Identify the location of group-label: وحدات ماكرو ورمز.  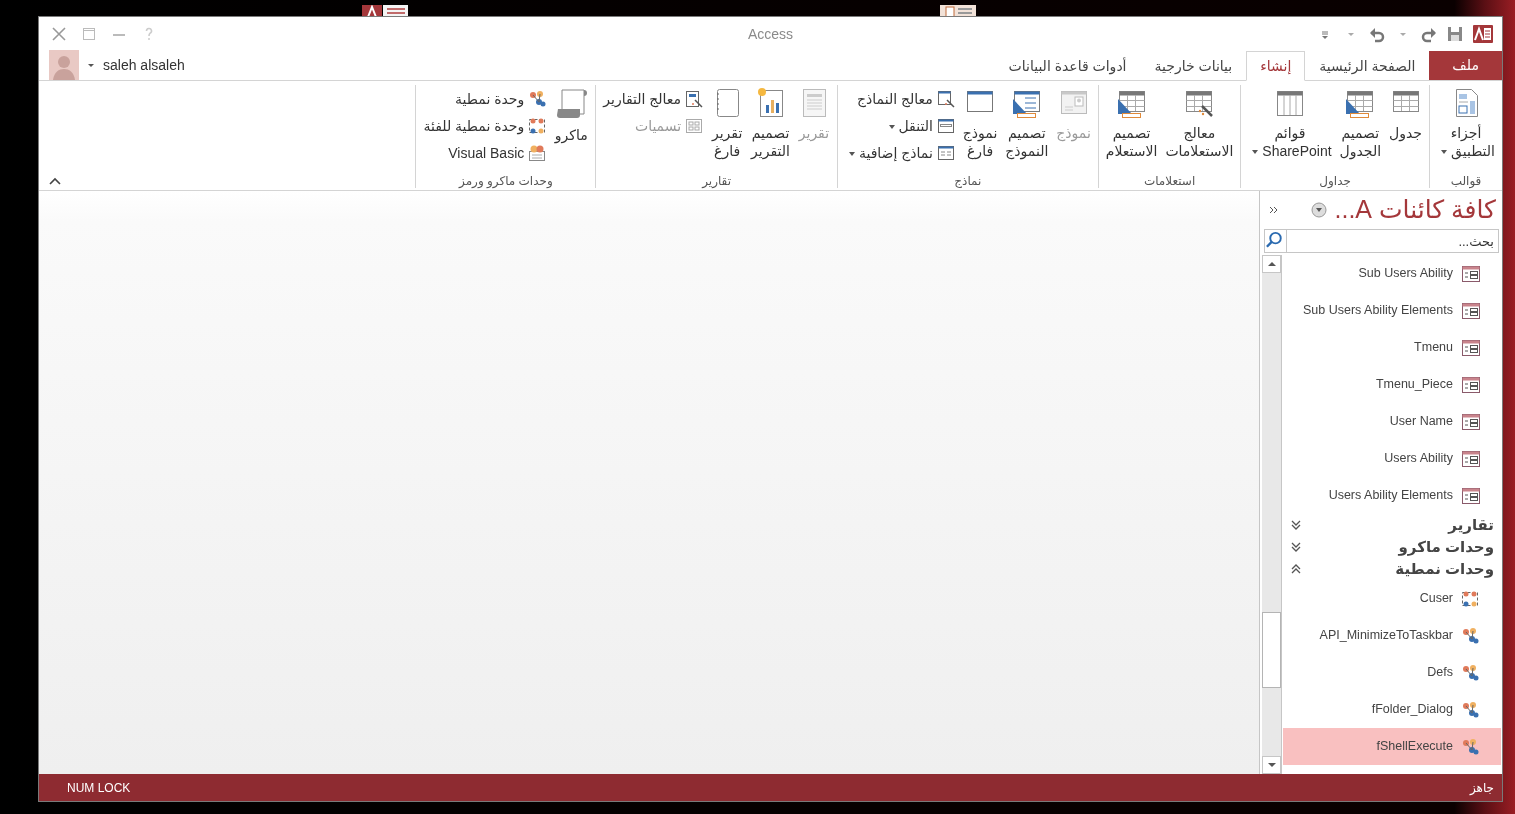
(505, 181).